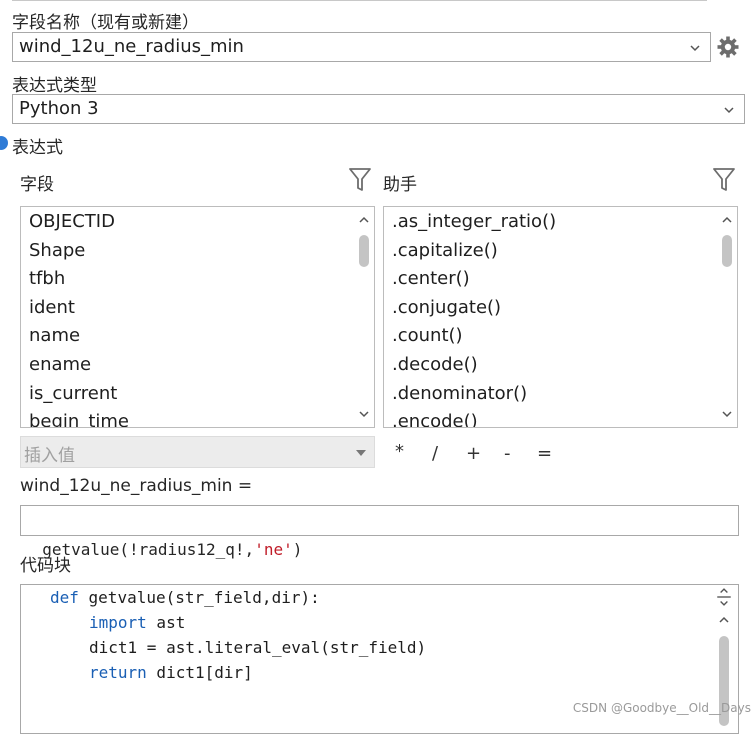 This screenshot has width=755, height=734. Describe the element at coordinates (361, 47) in the screenshot. I see `field-name-combobox: wind_12u_ne_radius_min` at that location.